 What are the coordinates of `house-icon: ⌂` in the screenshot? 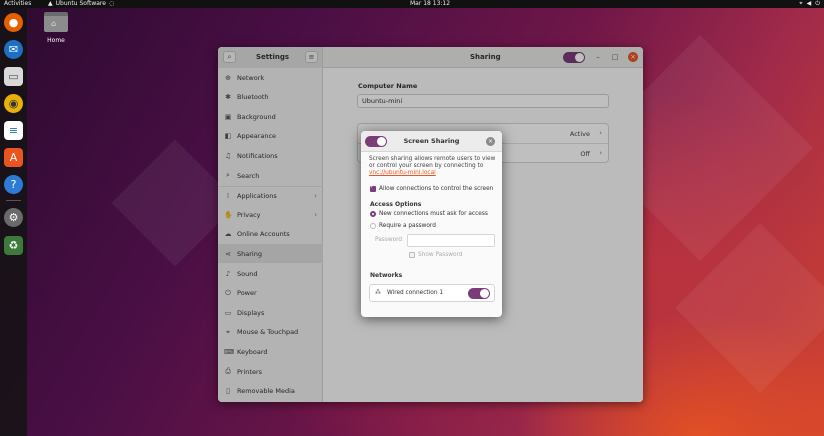 It's located at (54, 23).